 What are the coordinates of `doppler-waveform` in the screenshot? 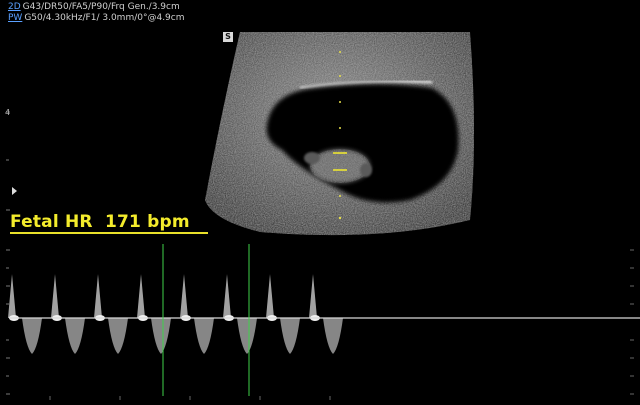 It's located at (175, 314).